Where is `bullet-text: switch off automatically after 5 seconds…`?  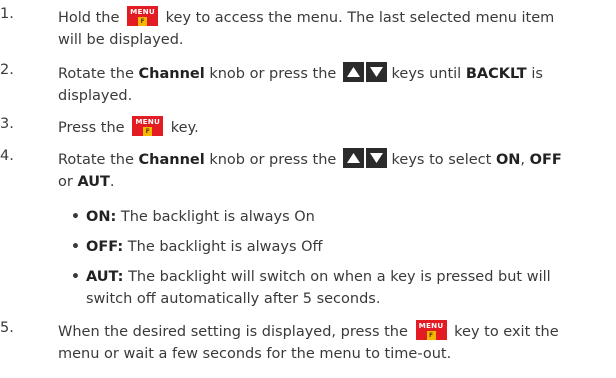
bullet-text: switch off automatically after 5 seconds… is located at coordinates (233, 299).